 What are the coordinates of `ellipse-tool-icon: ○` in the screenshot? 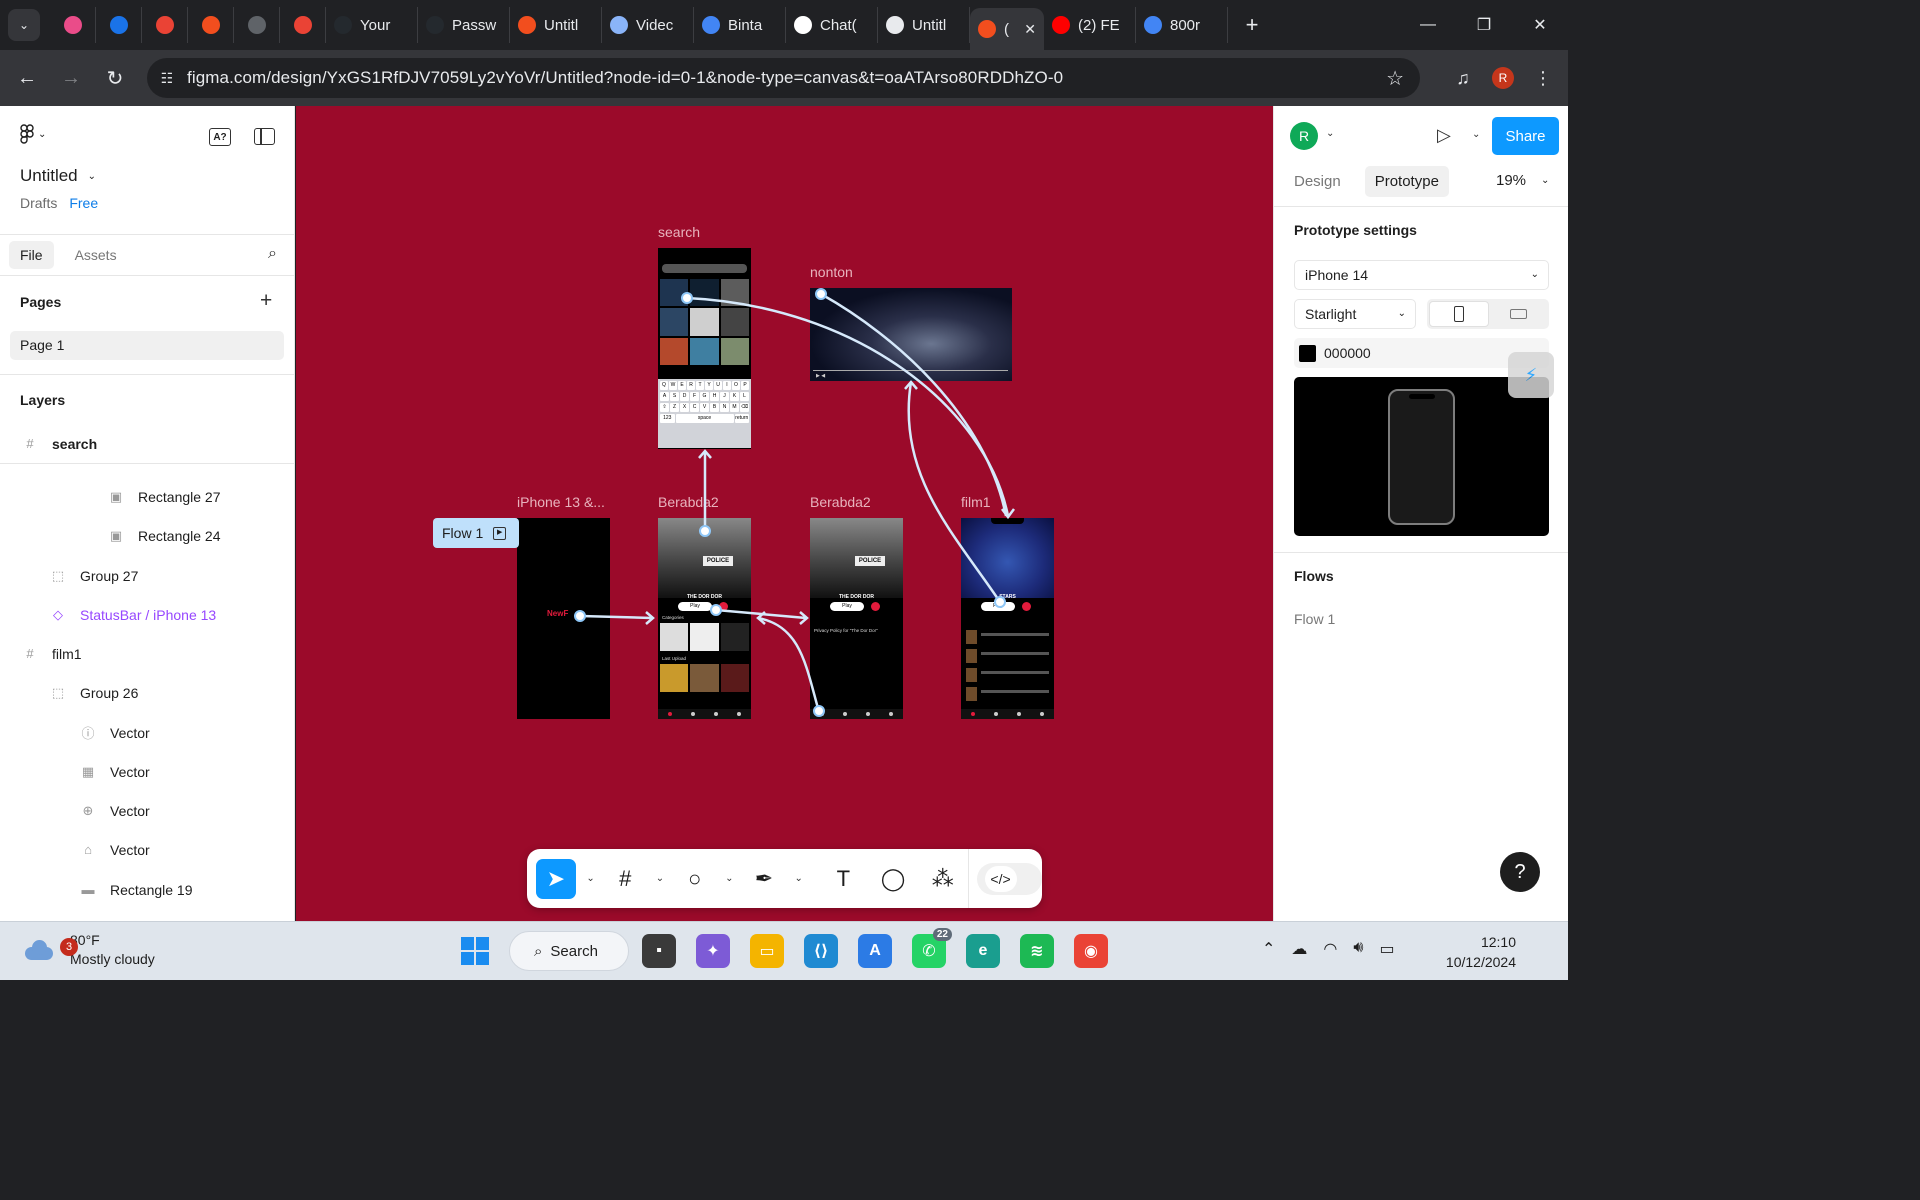 It's located at (695, 879).